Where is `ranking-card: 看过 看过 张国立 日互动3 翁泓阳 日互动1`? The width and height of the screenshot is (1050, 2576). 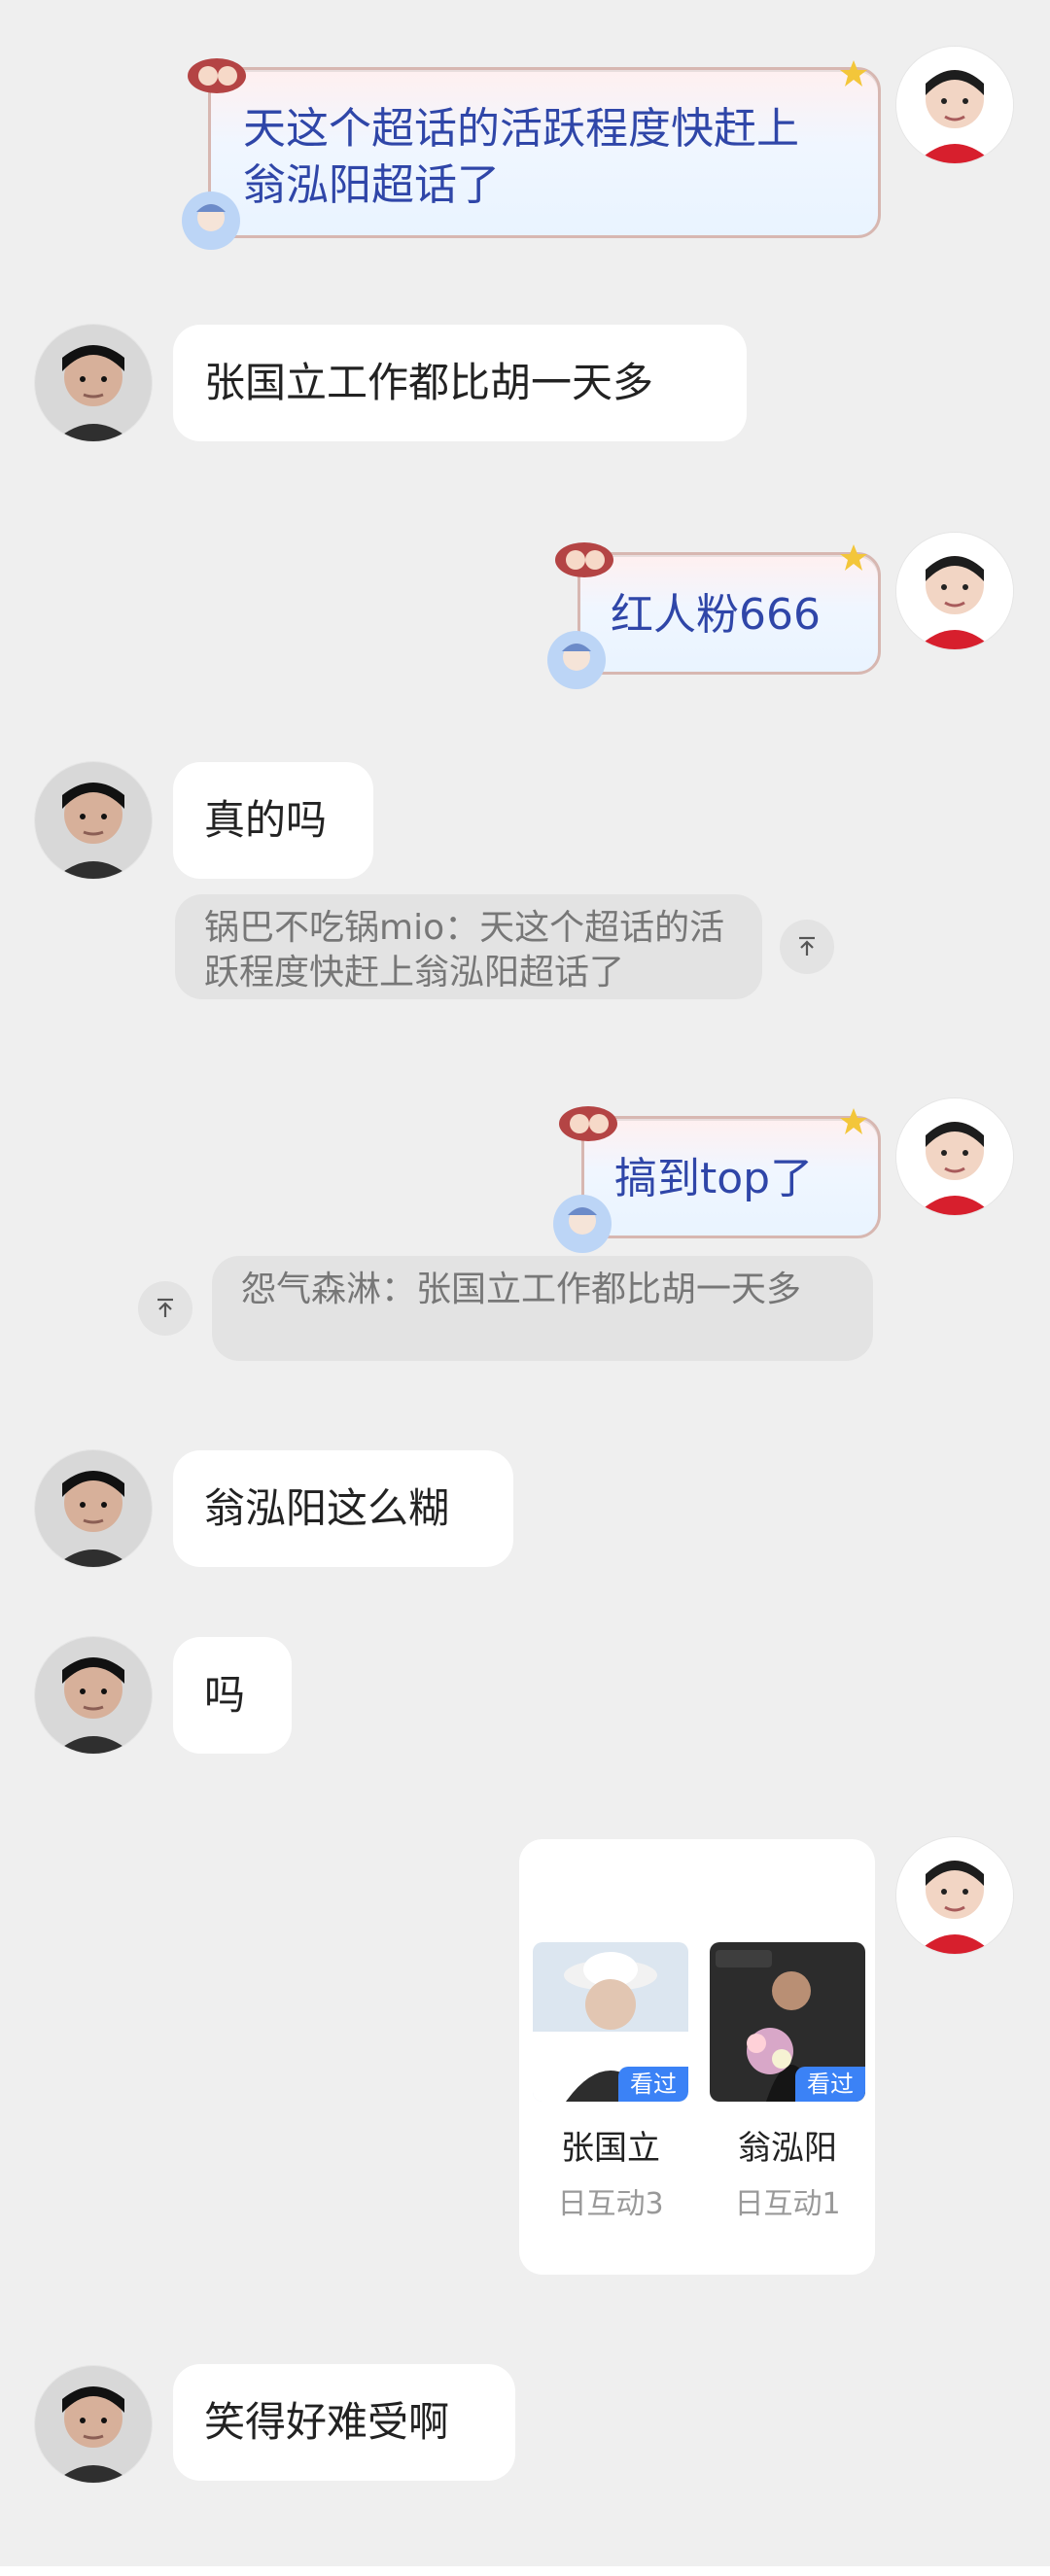
ranking-card: 看过 看过 张国立 日互动3 翁泓阳 日互动1 is located at coordinates (697, 2057).